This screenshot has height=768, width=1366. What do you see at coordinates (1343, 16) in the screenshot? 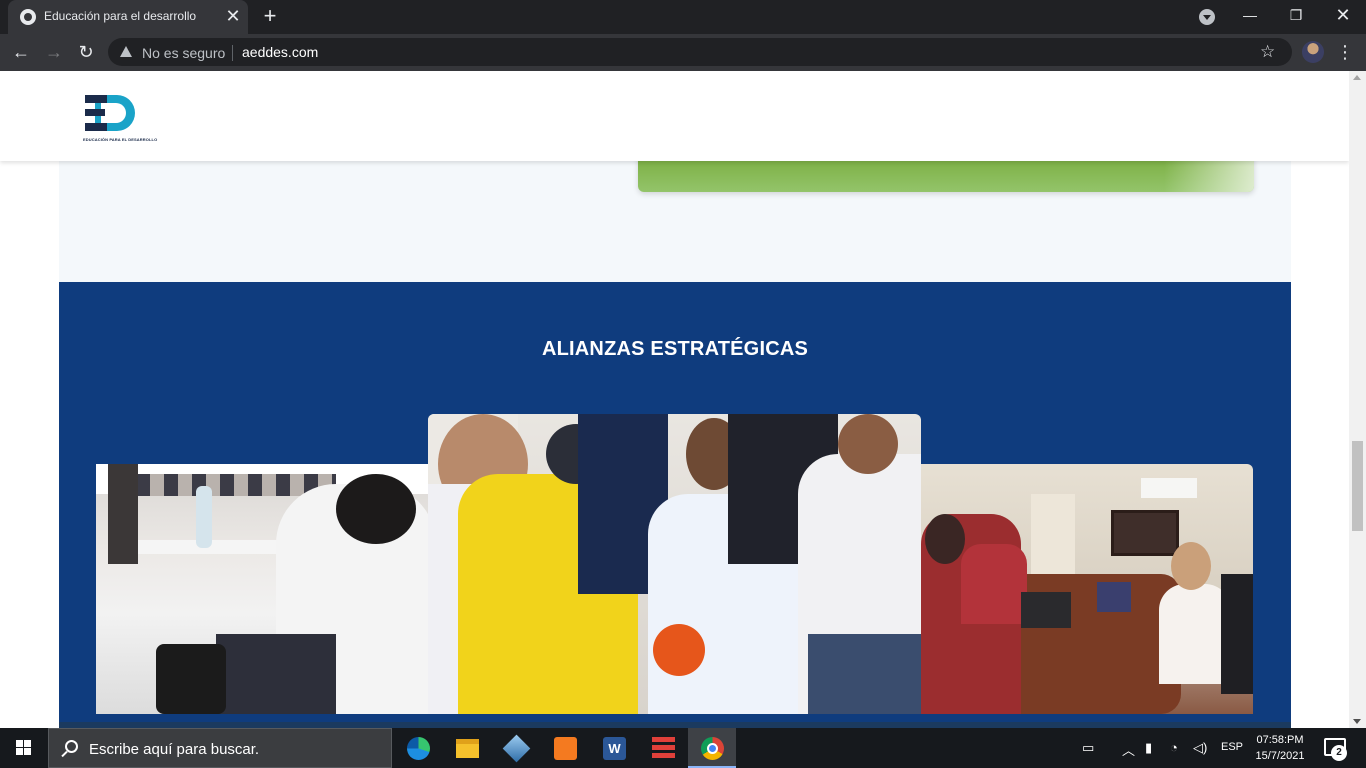
I see `close-window-button: ✕` at bounding box center [1343, 16].